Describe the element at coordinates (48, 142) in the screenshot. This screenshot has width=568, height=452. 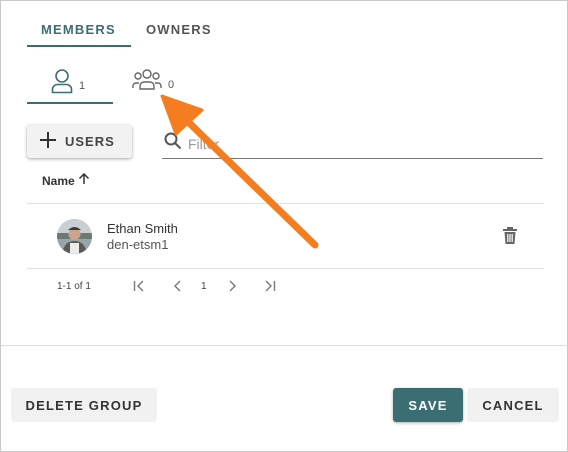
I see `plus-icon` at that location.